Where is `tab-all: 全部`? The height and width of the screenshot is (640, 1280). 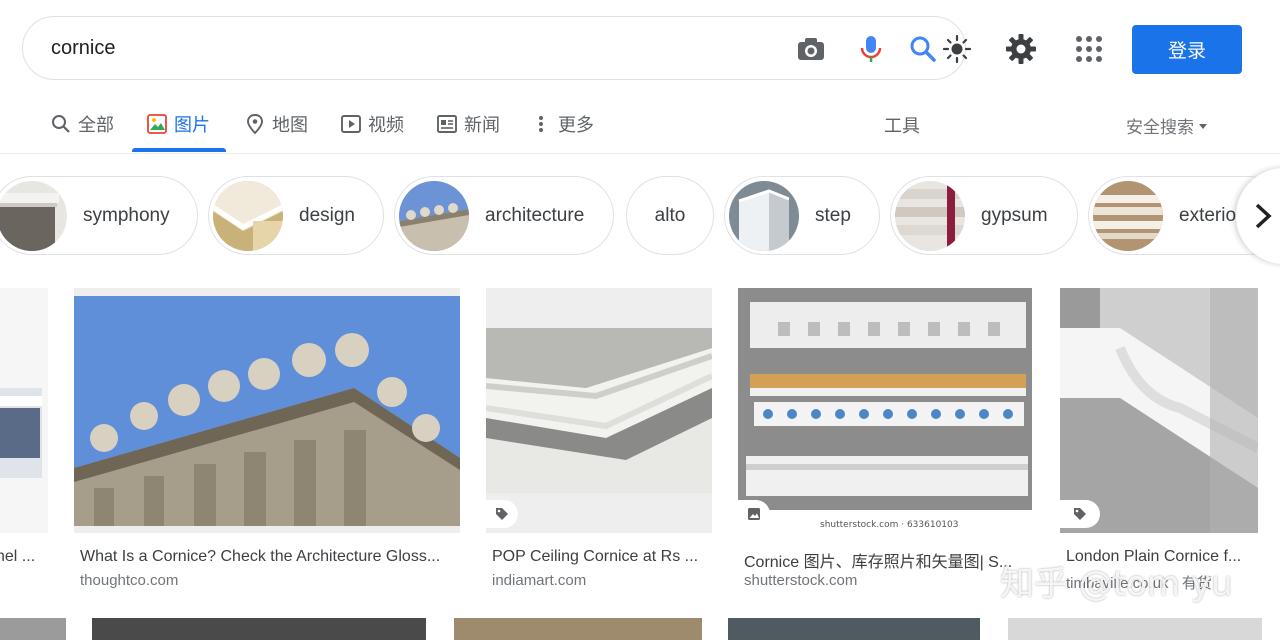
tab-all: 全部 is located at coordinates (82, 124).